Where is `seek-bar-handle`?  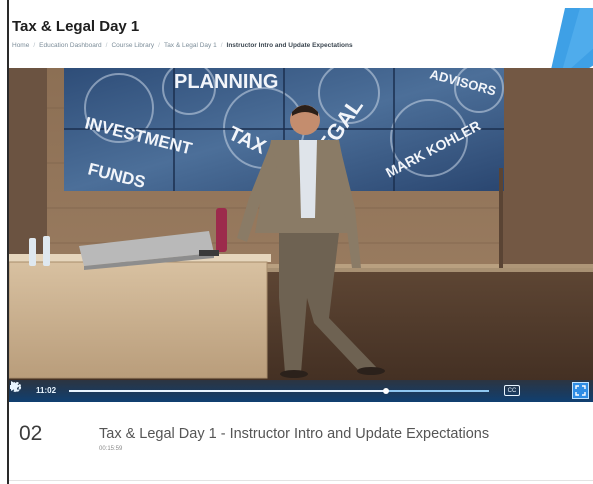 seek-bar-handle is located at coordinates (386, 391).